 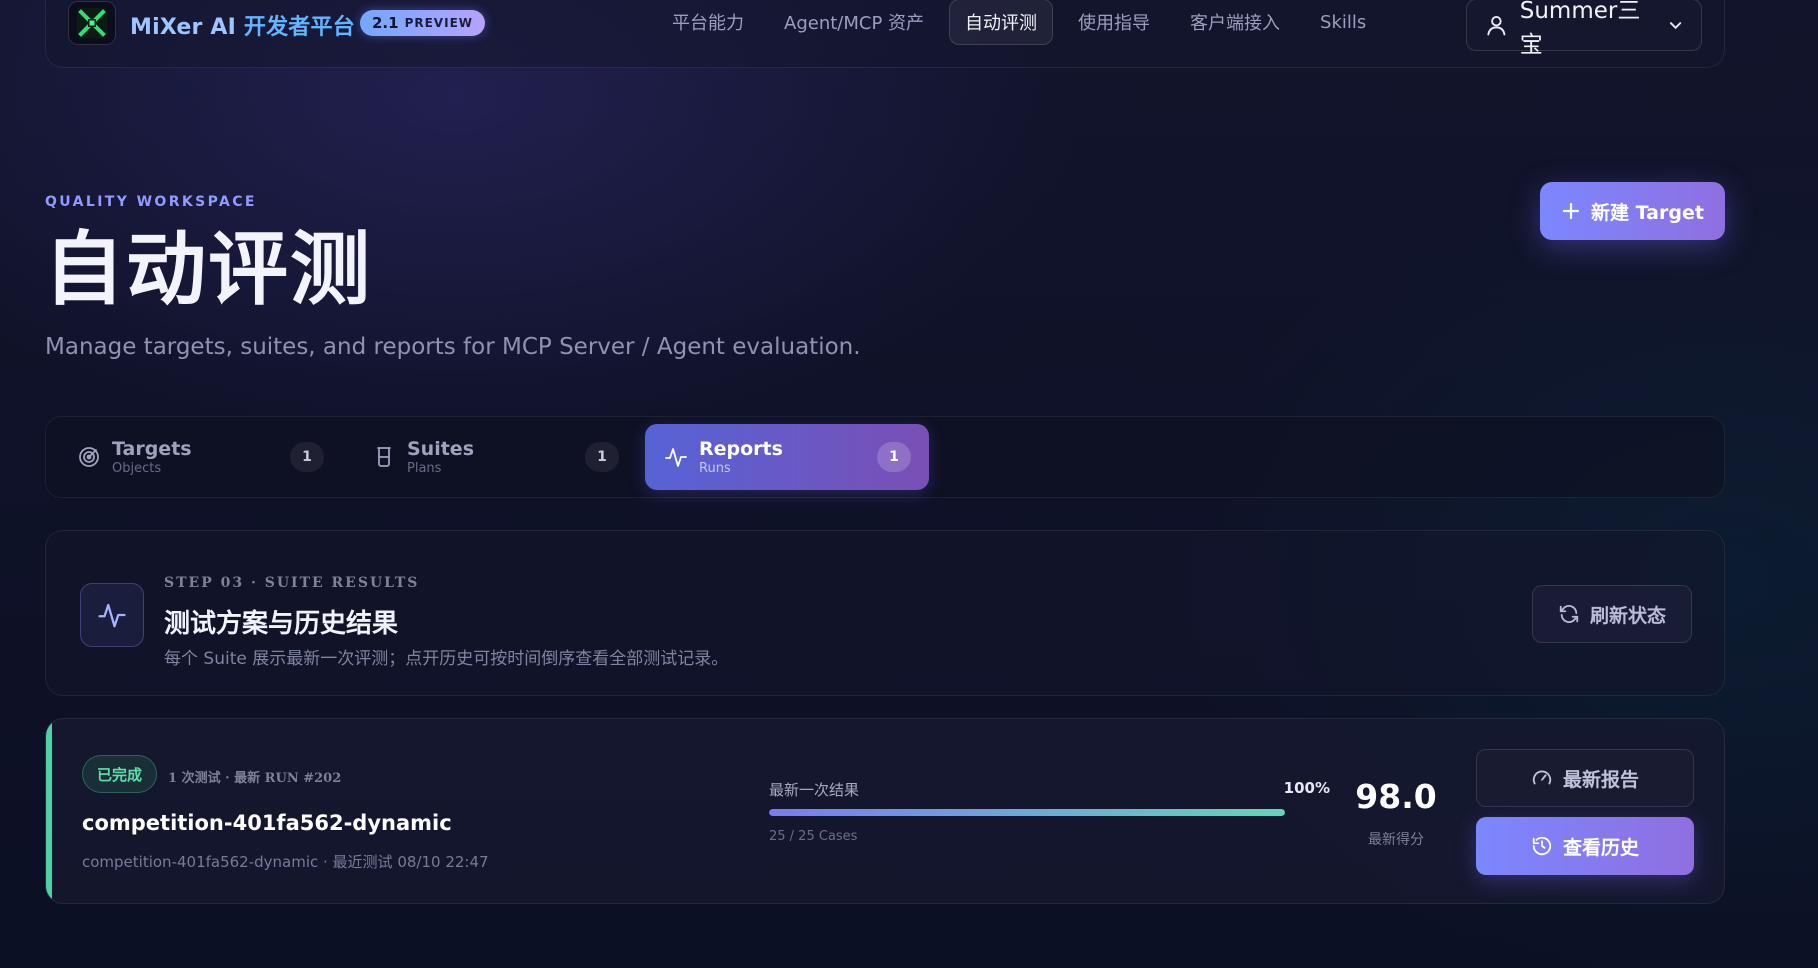 I want to click on version-badge: 2.1 PREVIEW, so click(x=422, y=23).